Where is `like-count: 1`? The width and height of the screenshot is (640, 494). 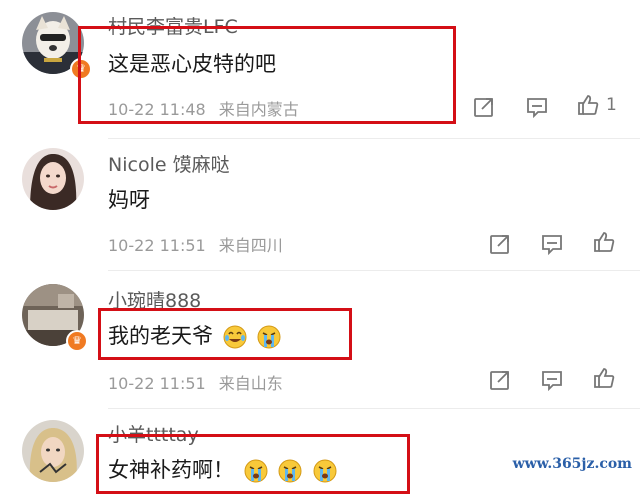 like-count: 1 is located at coordinates (611, 105).